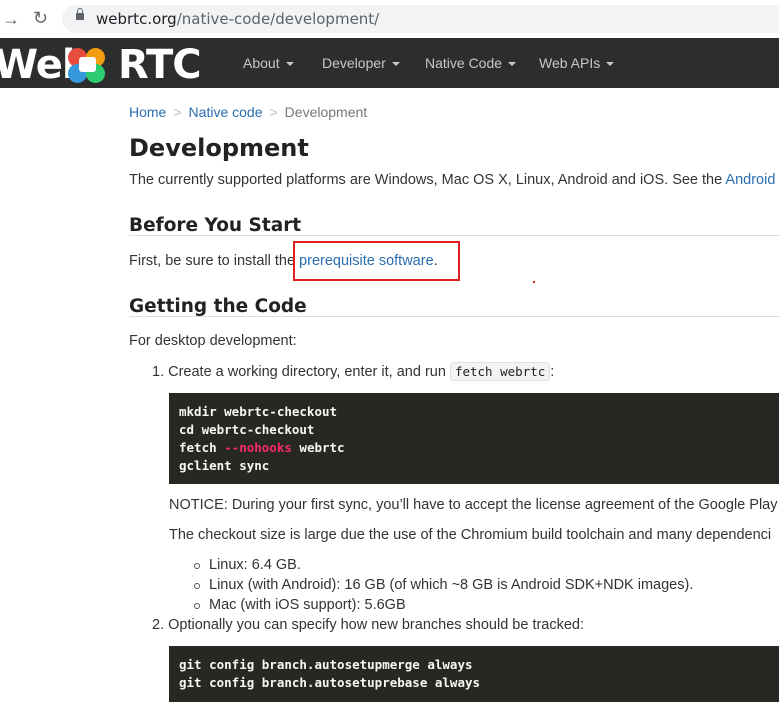 The width and height of the screenshot is (779, 707). I want to click on code-line: git config branch.autosetupmerge always, so click(326, 664).